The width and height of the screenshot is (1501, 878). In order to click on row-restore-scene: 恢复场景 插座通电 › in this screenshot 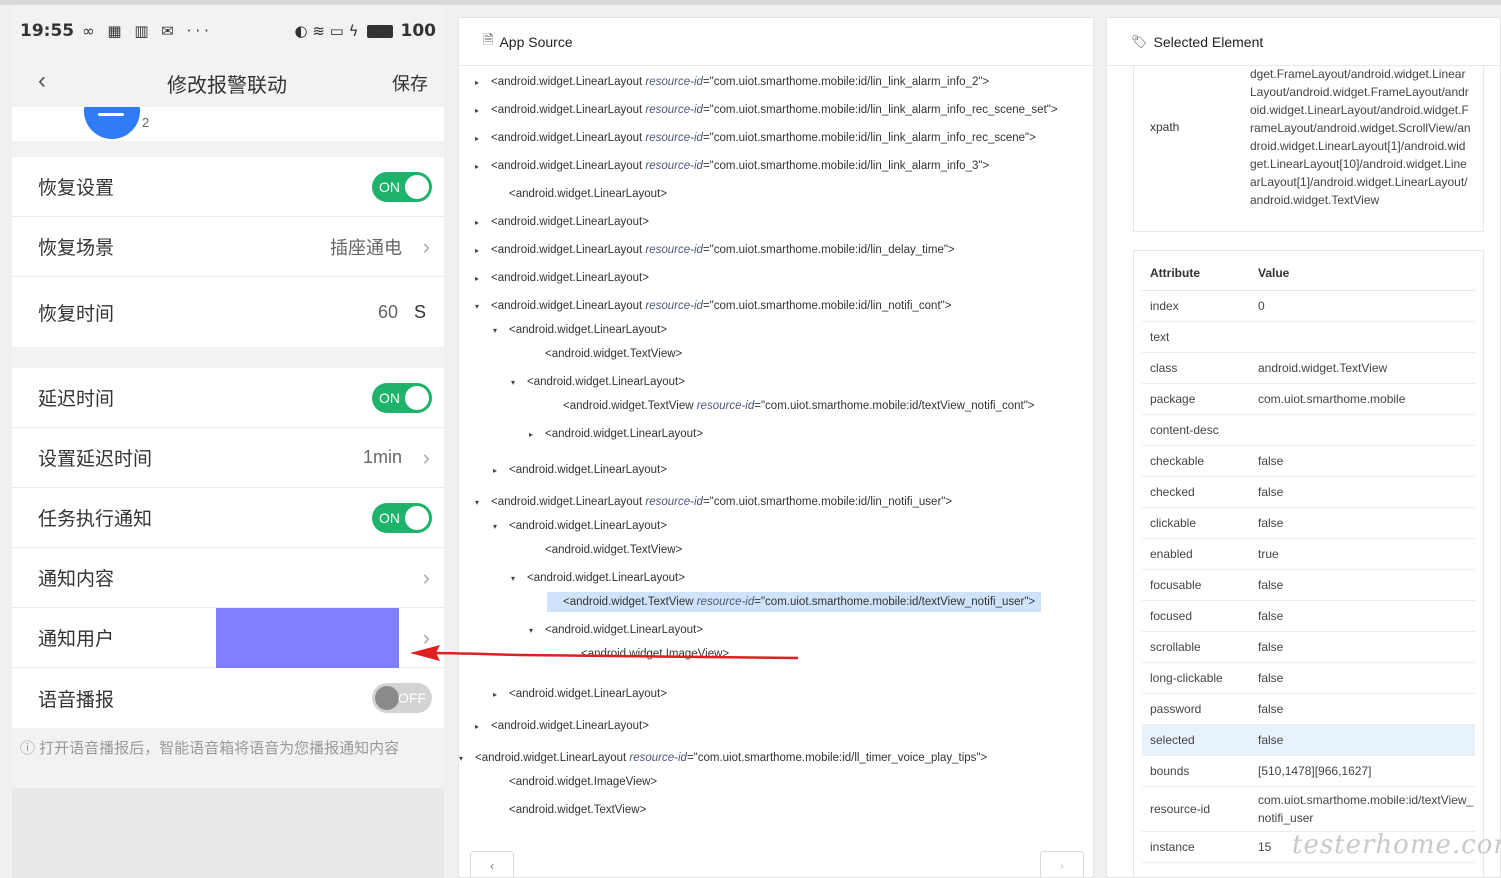, I will do `click(228, 247)`.